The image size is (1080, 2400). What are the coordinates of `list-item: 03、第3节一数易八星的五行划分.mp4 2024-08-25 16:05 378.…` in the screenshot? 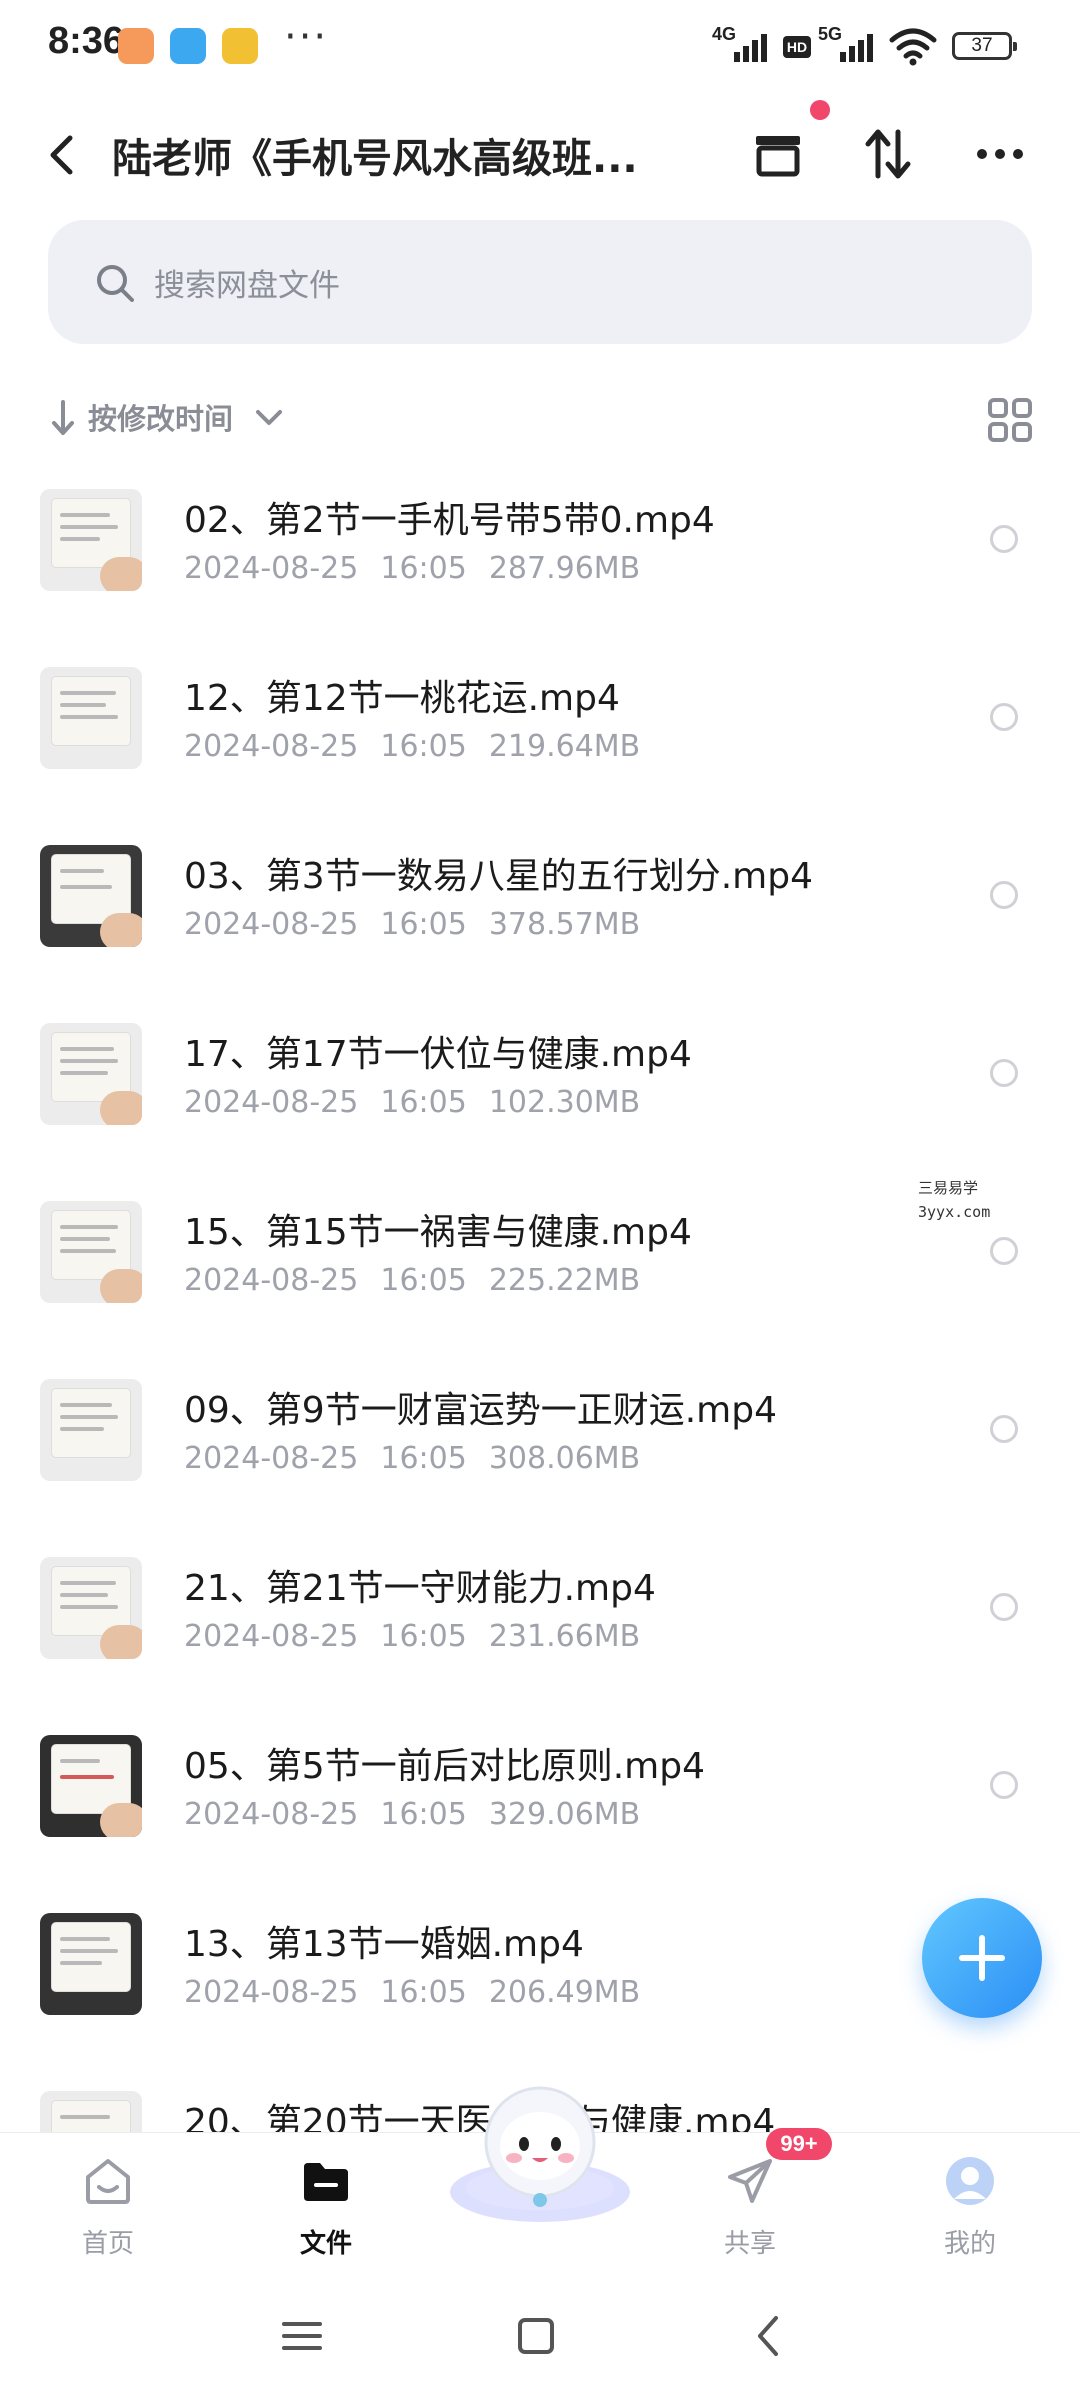 It's located at (540, 908).